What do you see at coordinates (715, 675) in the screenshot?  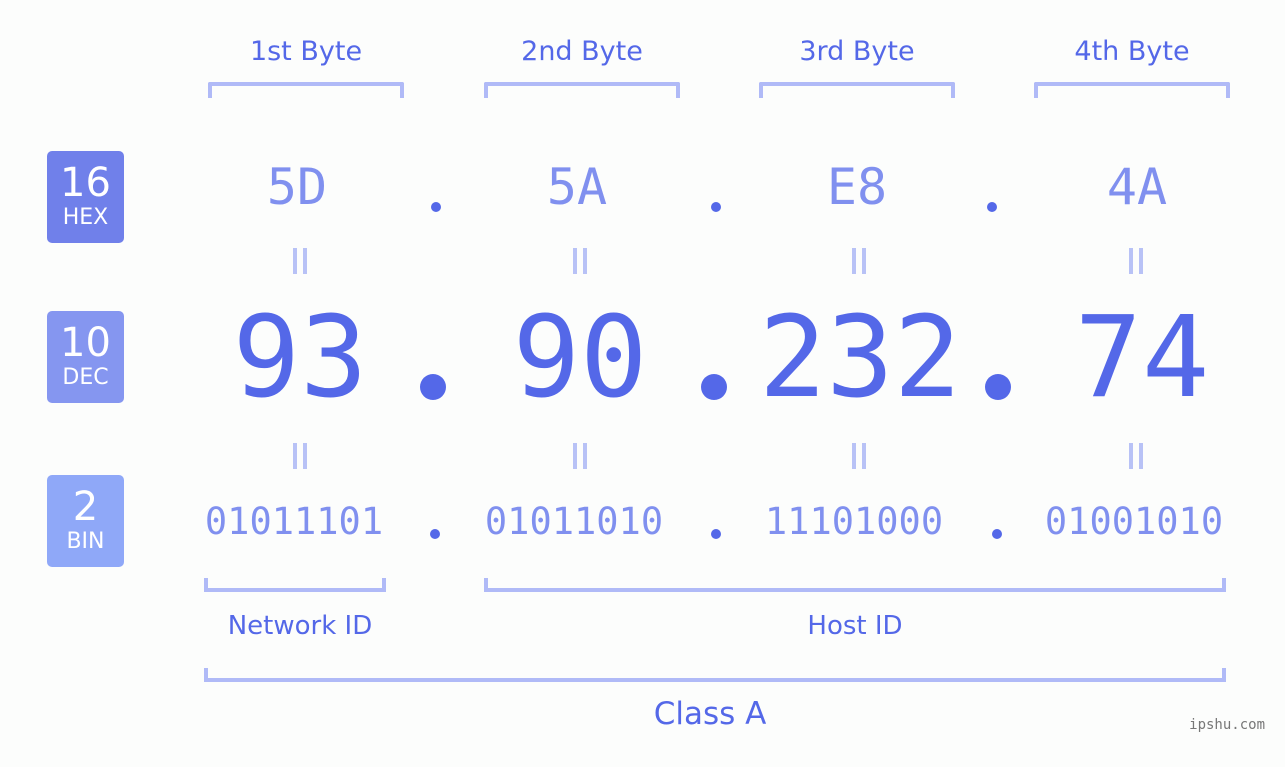 I see `class-bracket` at bounding box center [715, 675].